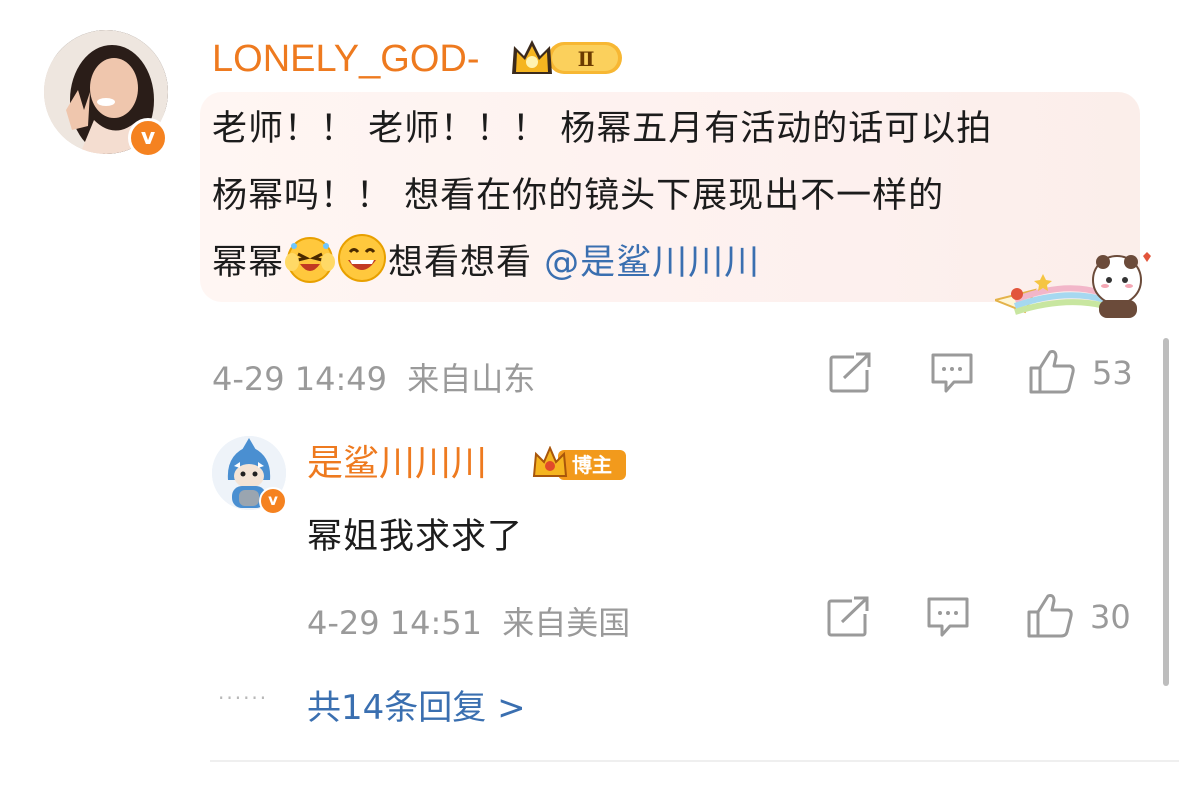 This screenshot has height=792, width=1179. Describe the element at coordinates (345, 59) in the screenshot. I see `comment-username: LONELY_GOD-` at that location.